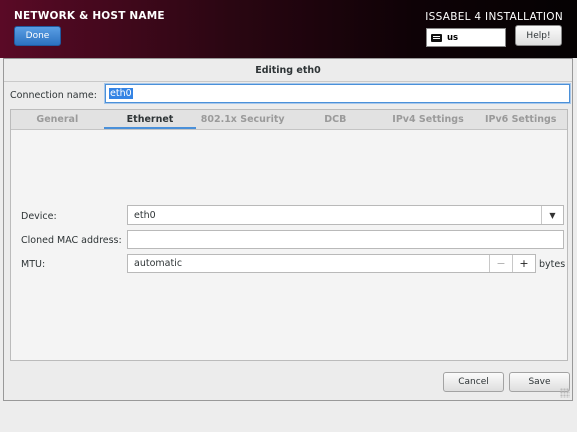 This screenshot has height=432, width=577. What do you see at coordinates (453, 37) in the screenshot?
I see `keyboard-layout-label: us` at bounding box center [453, 37].